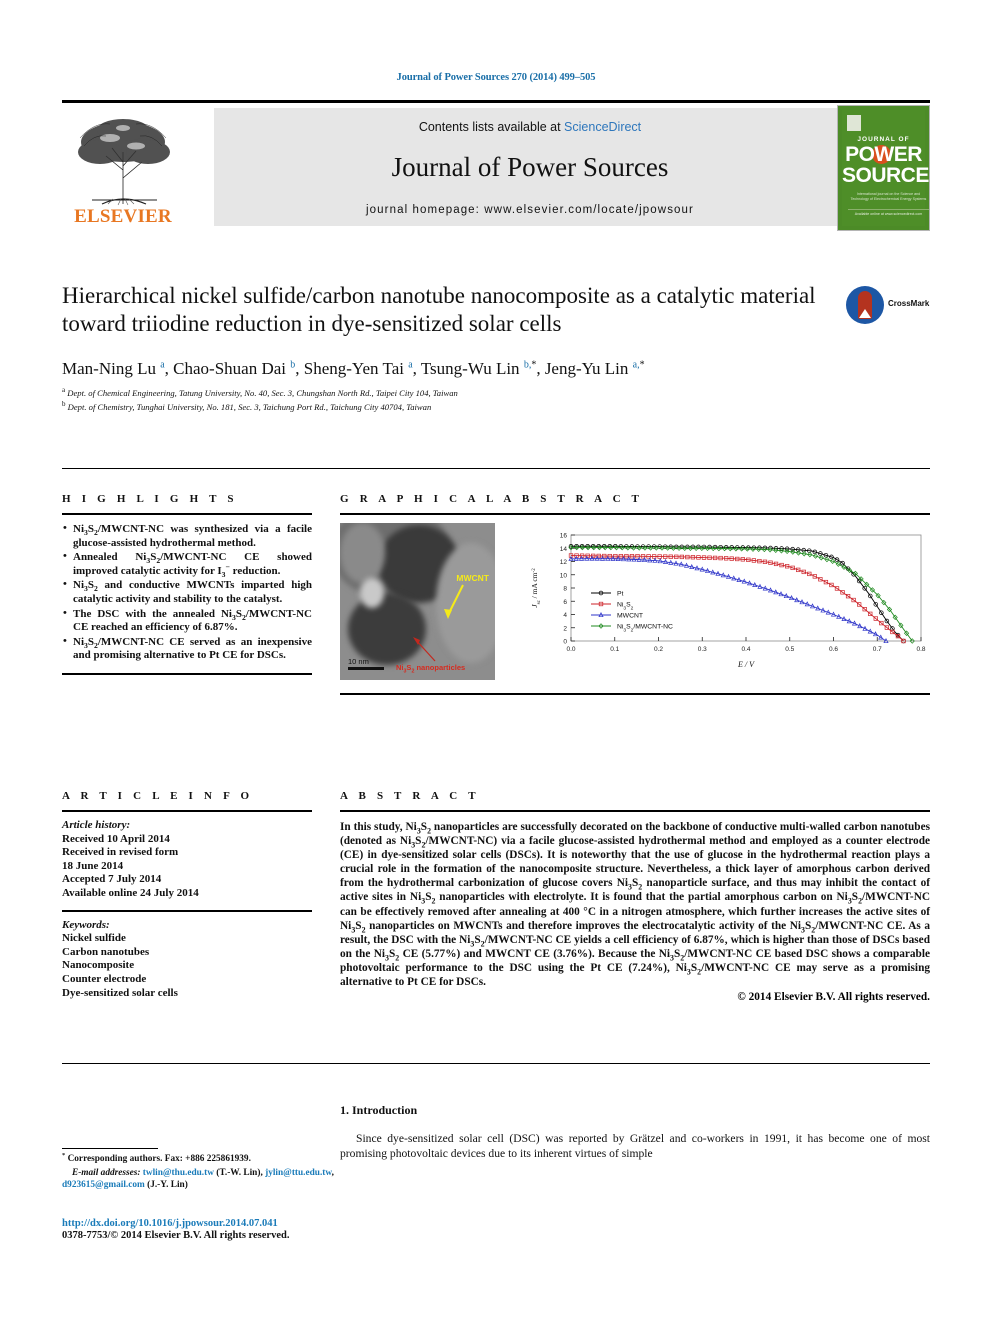 The height and width of the screenshot is (1323, 992). Describe the element at coordinates (877, 649) in the screenshot. I see `svg-text: 0.7` at that location.